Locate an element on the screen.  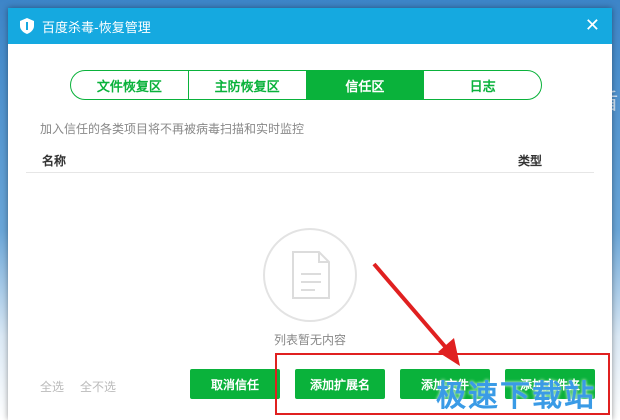
close-icon: ✕ is located at coordinates (592, 26).